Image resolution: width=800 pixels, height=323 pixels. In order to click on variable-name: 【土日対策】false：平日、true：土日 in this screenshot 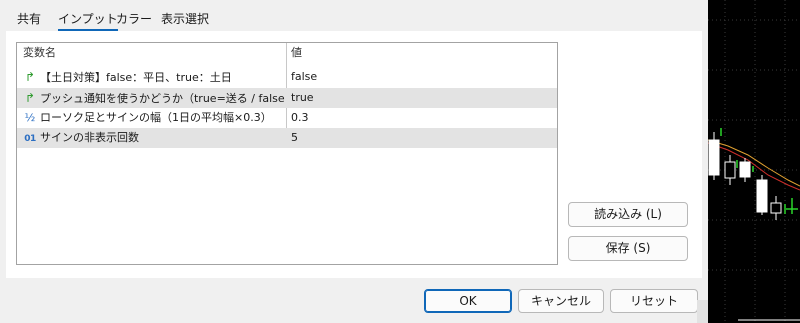, I will do `click(136, 77)`.